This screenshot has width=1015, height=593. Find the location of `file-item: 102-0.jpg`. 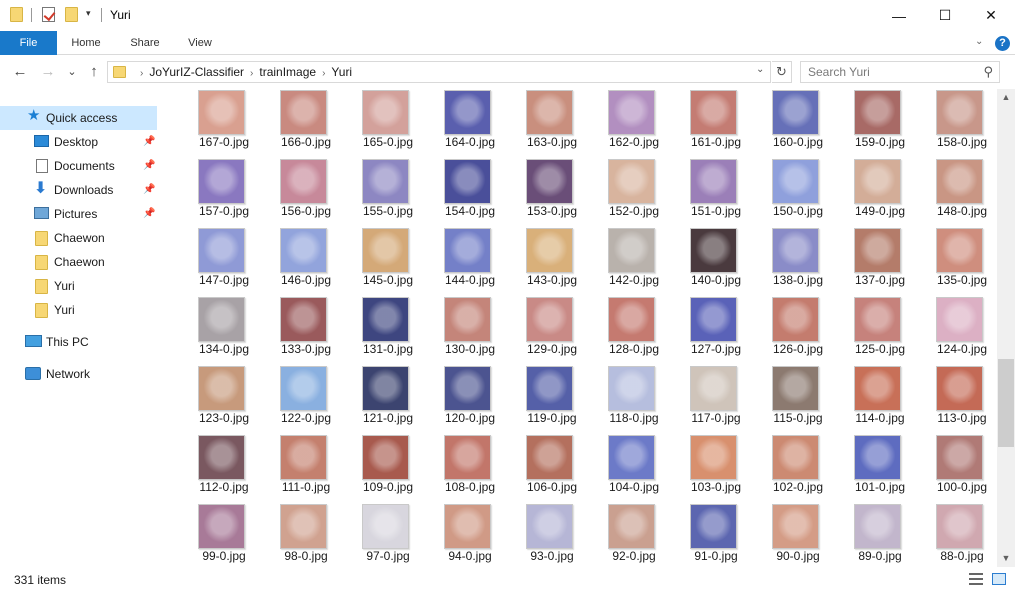

file-item: 102-0.jpg is located at coordinates (798, 469).